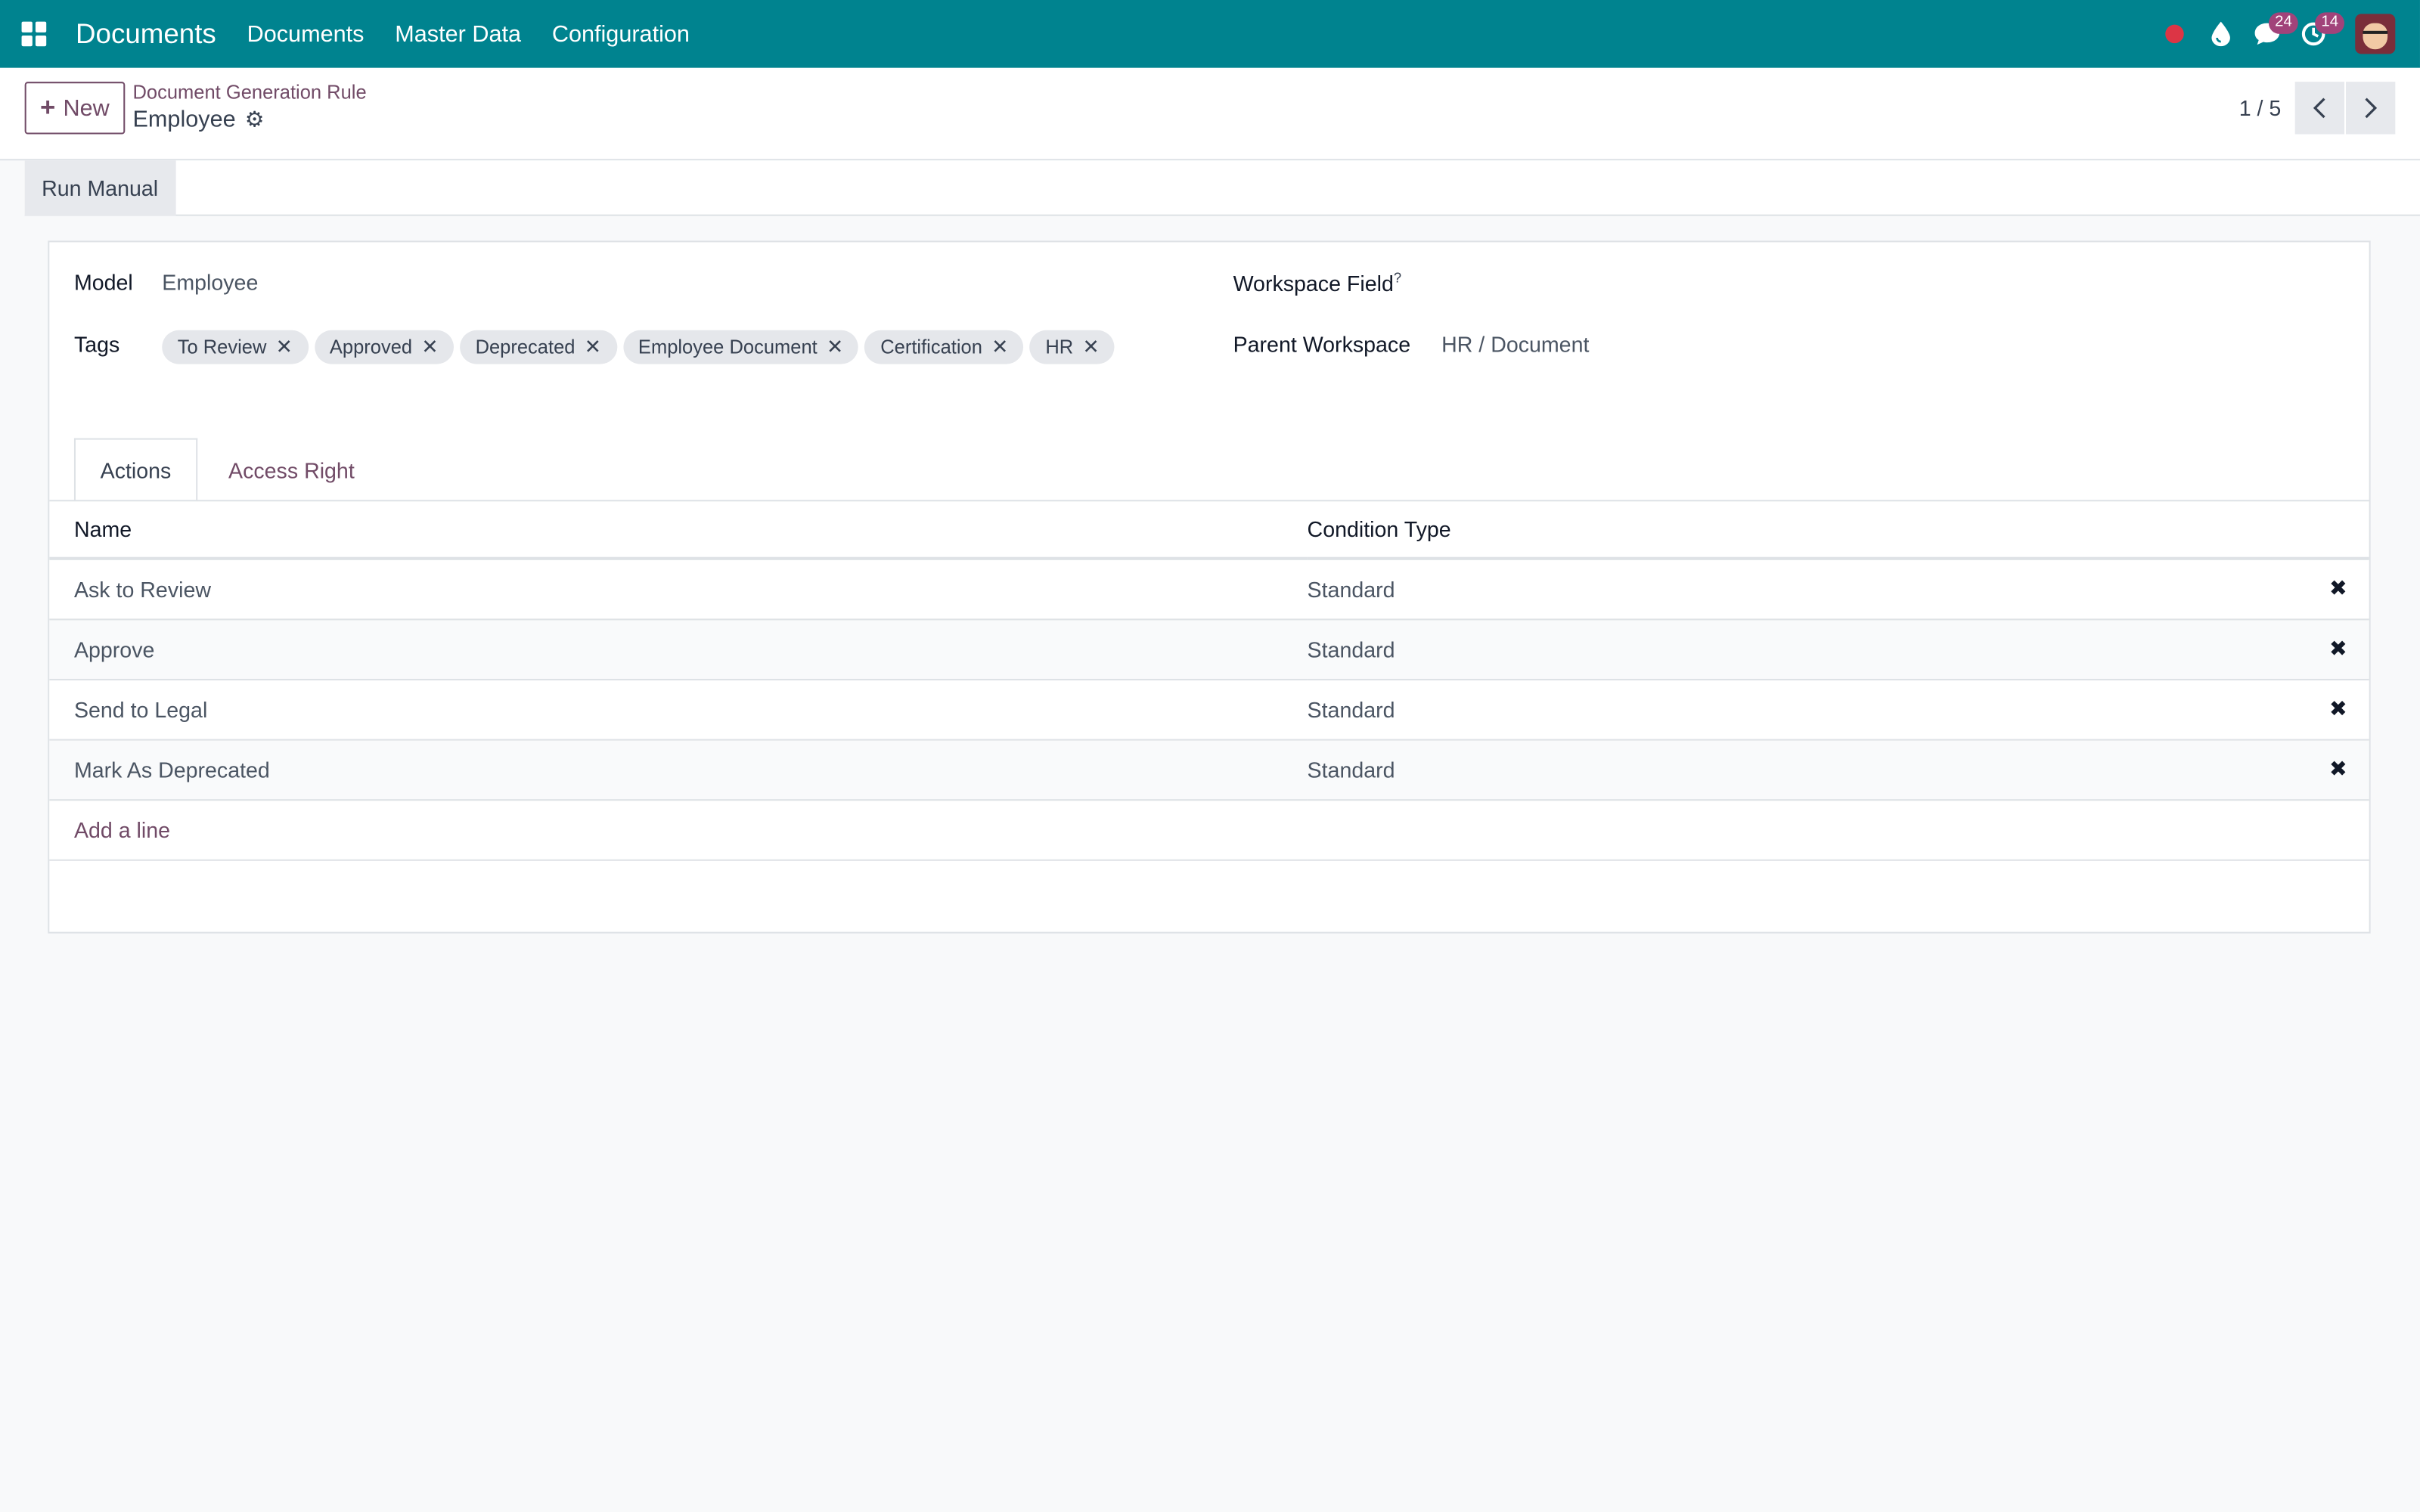 This screenshot has width=2420, height=1512. I want to click on tag-label: Approved, so click(371, 347).